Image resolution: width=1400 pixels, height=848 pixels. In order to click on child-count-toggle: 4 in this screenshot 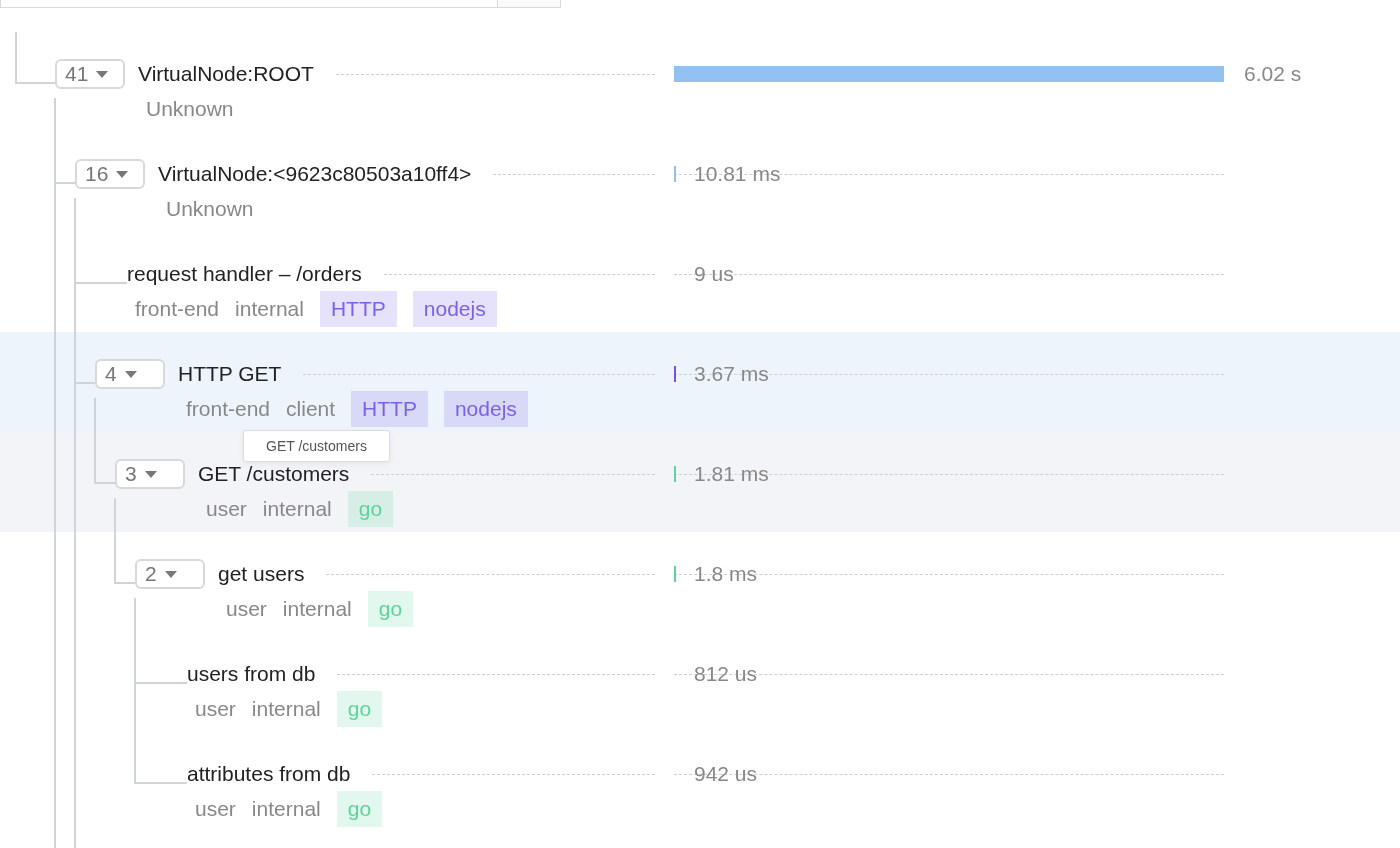, I will do `click(130, 374)`.